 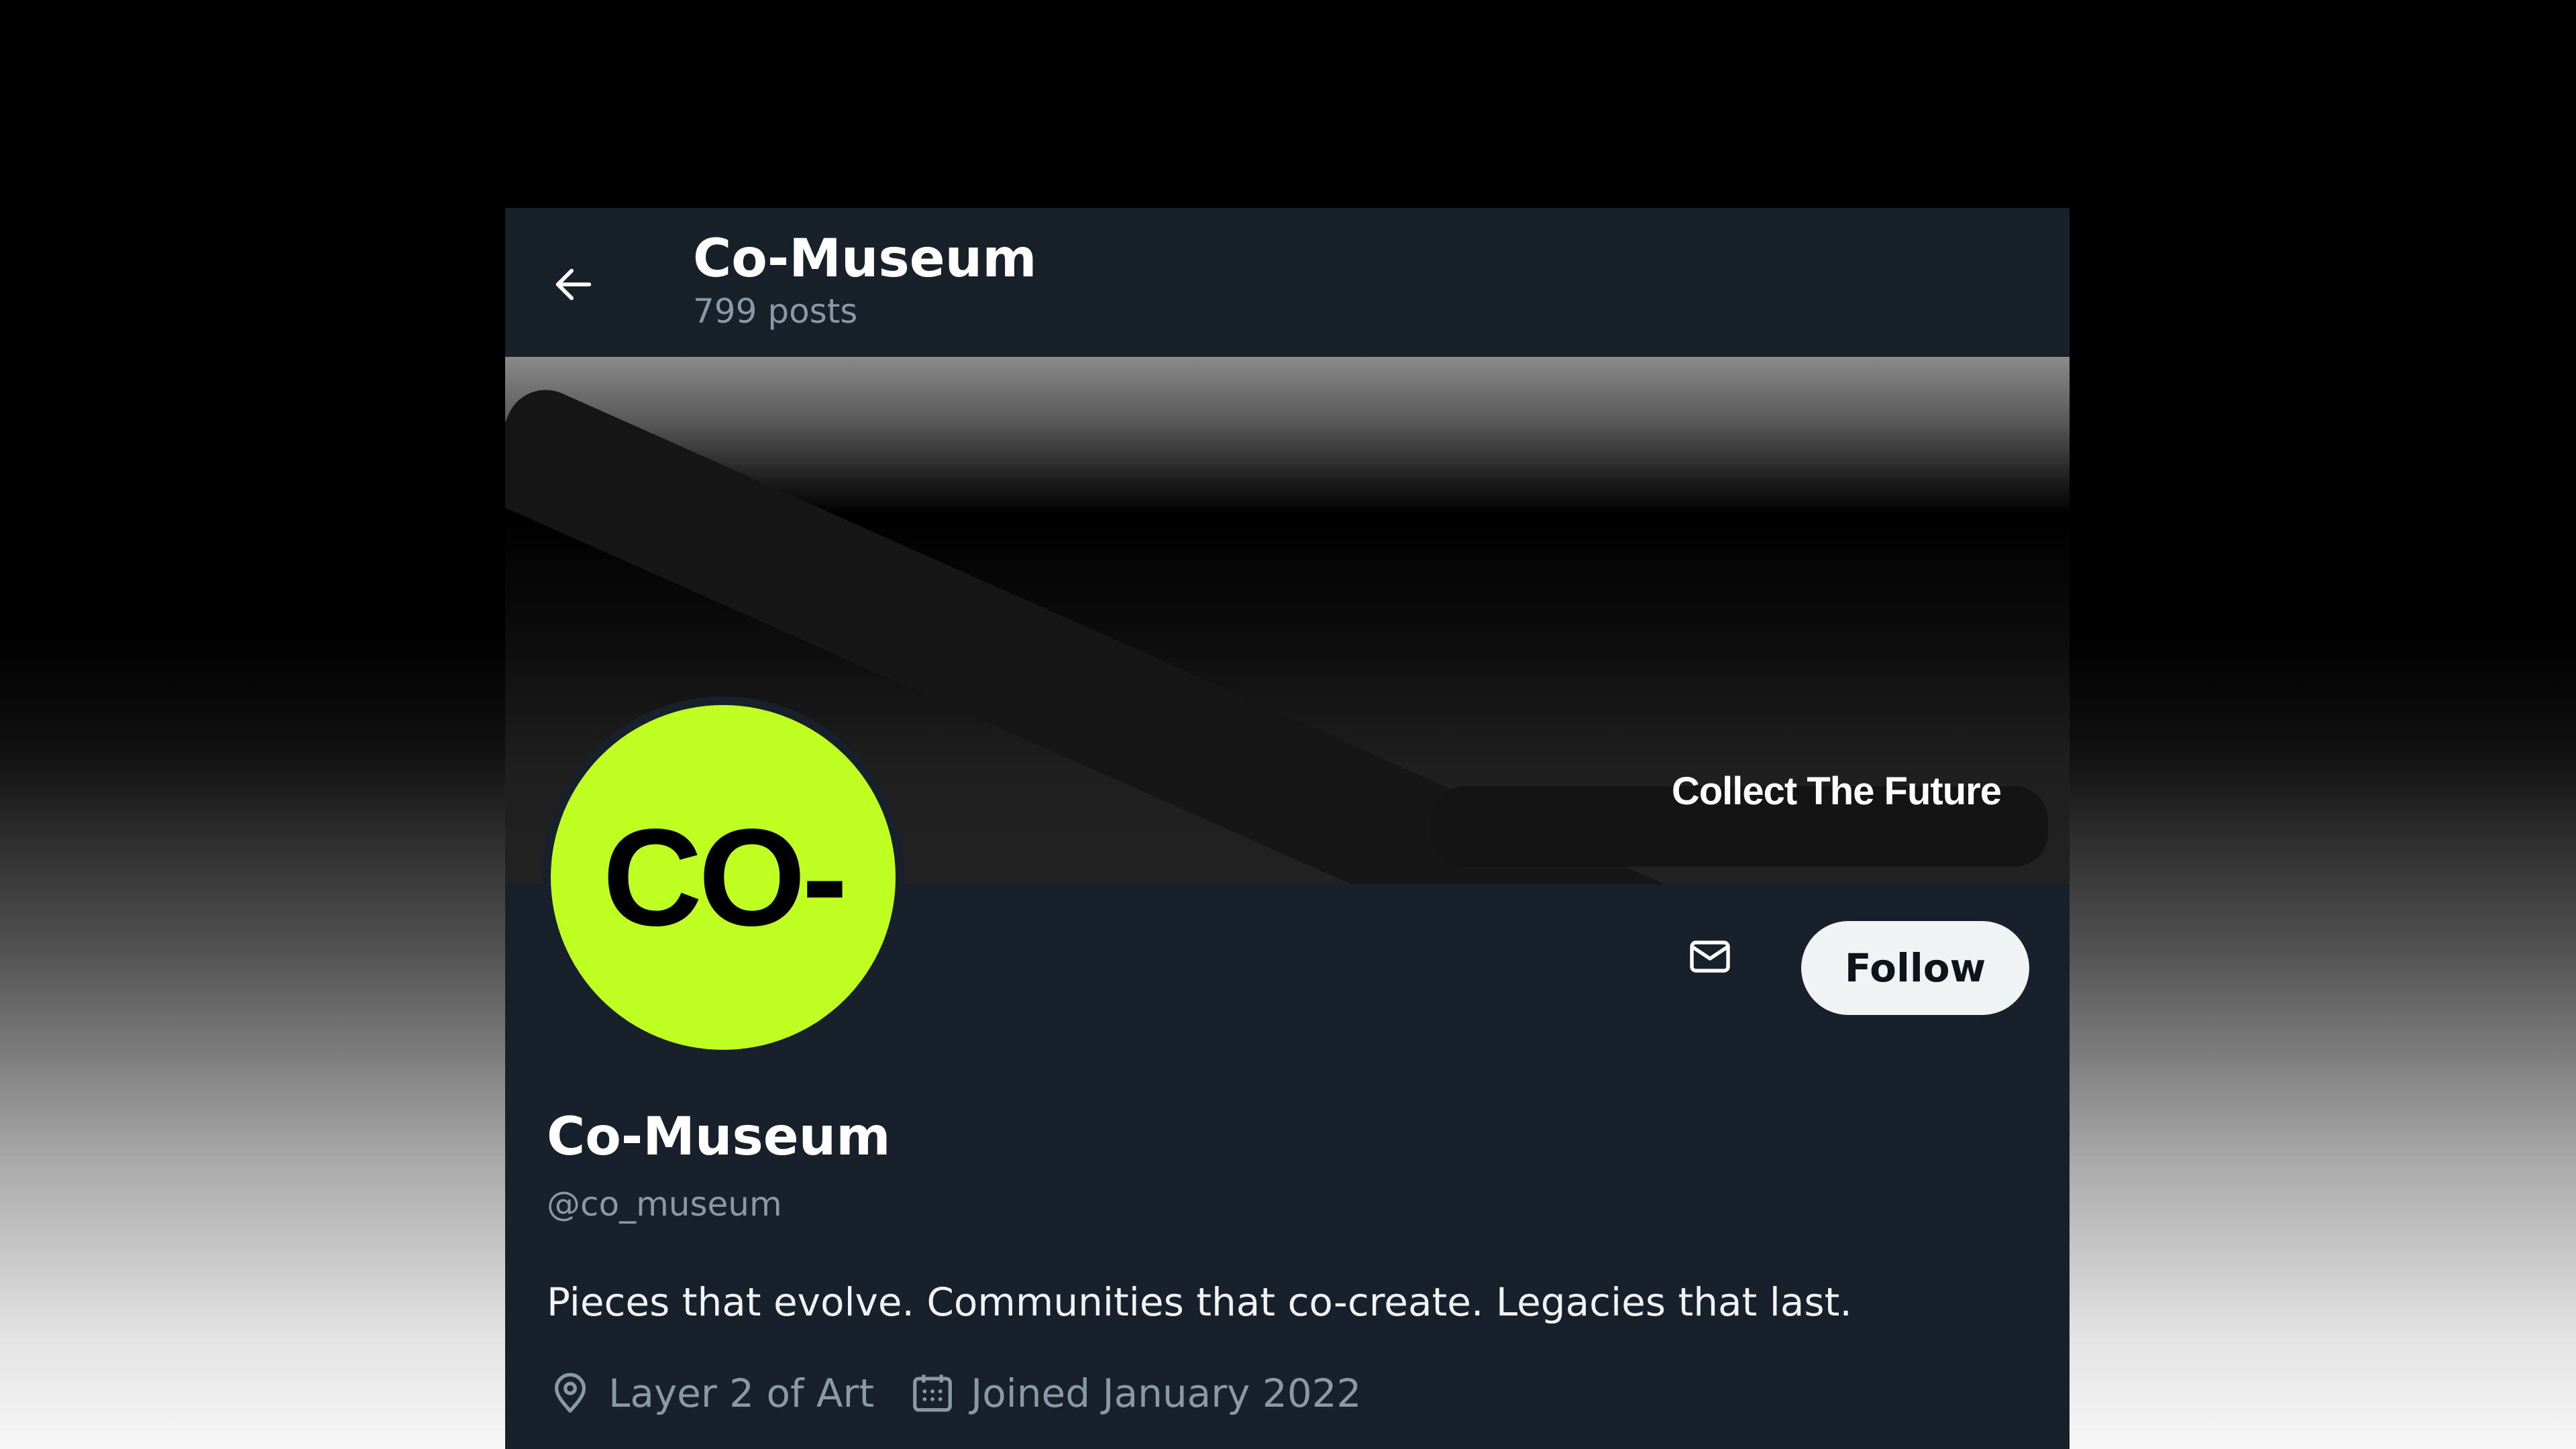 What do you see at coordinates (719, 1137) in the screenshot?
I see `display-name: Co-Museum` at bounding box center [719, 1137].